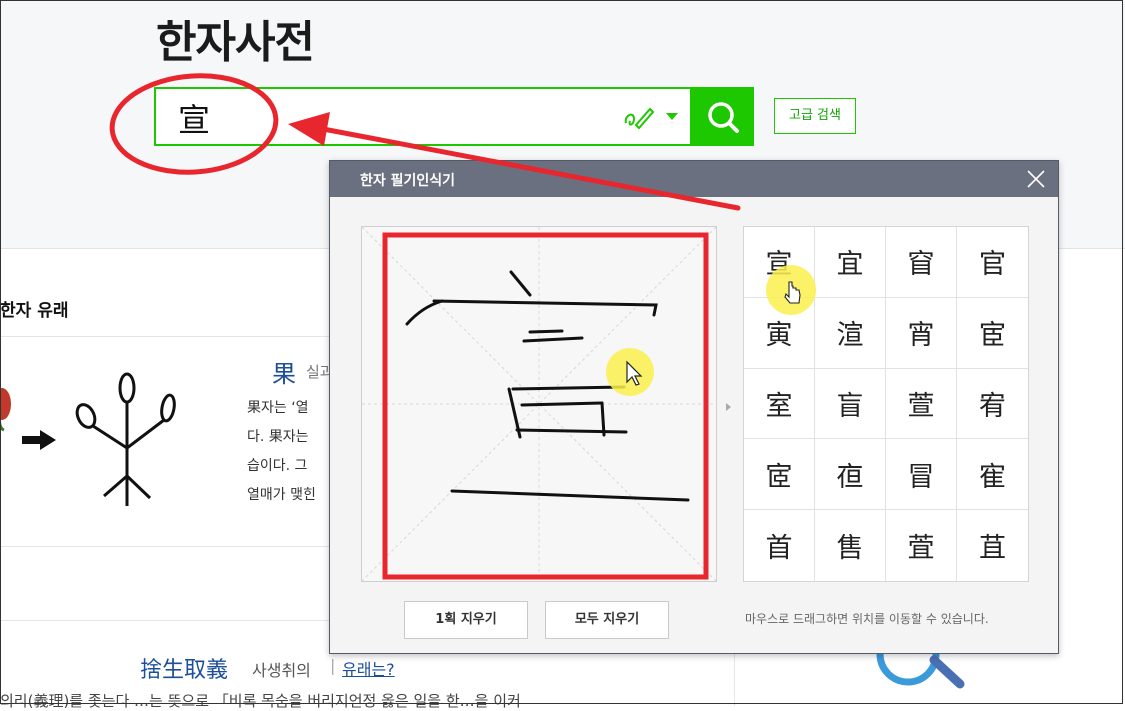  What do you see at coordinates (408, 181) in the screenshot?
I see `panel-title: 한자 필기인식기` at bounding box center [408, 181].